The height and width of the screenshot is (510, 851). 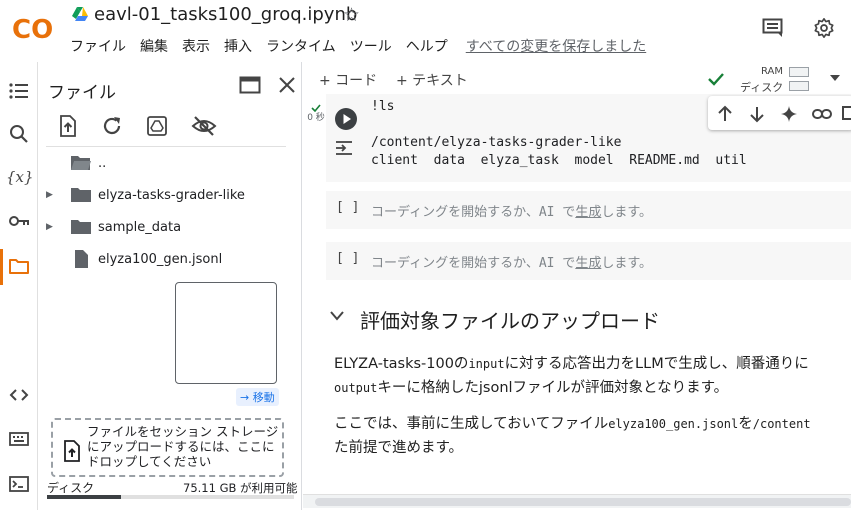 What do you see at coordinates (19, 439) in the screenshot?
I see `command-palette-icon` at bounding box center [19, 439].